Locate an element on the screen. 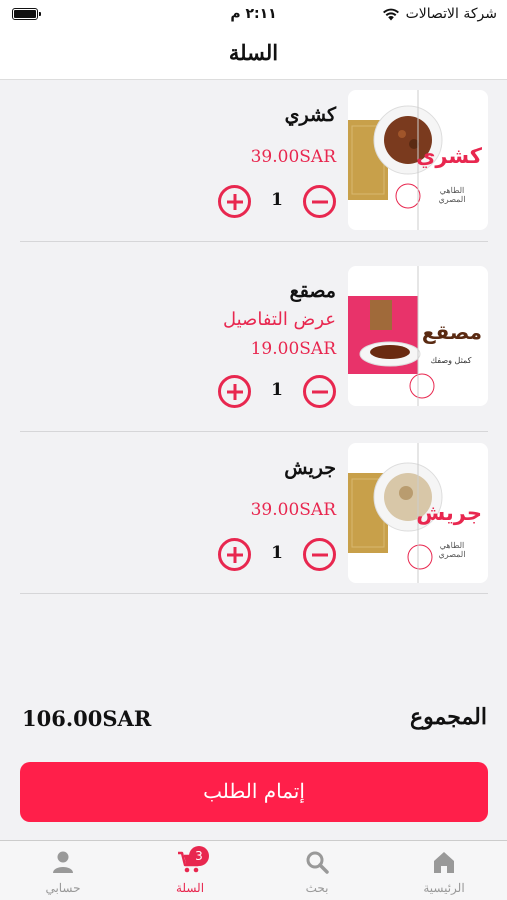 The width and height of the screenshot is (507, 900). tab-bar: الرئيسية بحث 3 السلة حسابي is located at coordinates (253, 870).